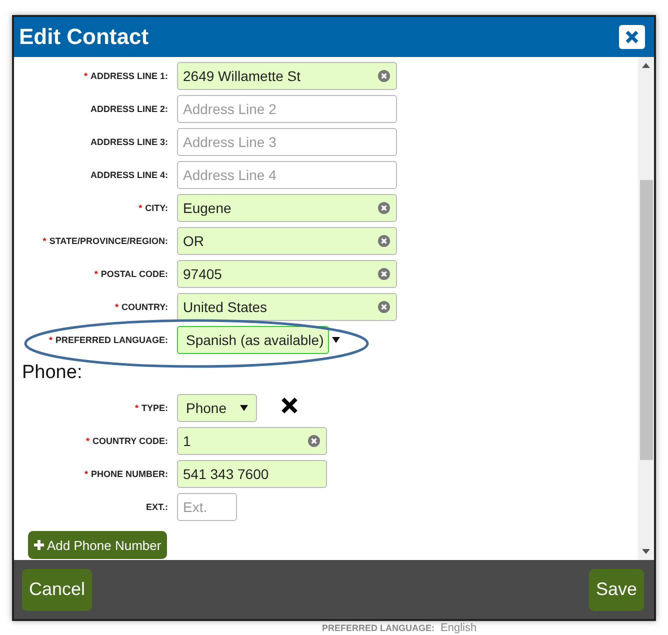  What do you see at coordinates (287, 274) in the screenshot?
I see `input-field: 97405` at bounding box center [287, 274].